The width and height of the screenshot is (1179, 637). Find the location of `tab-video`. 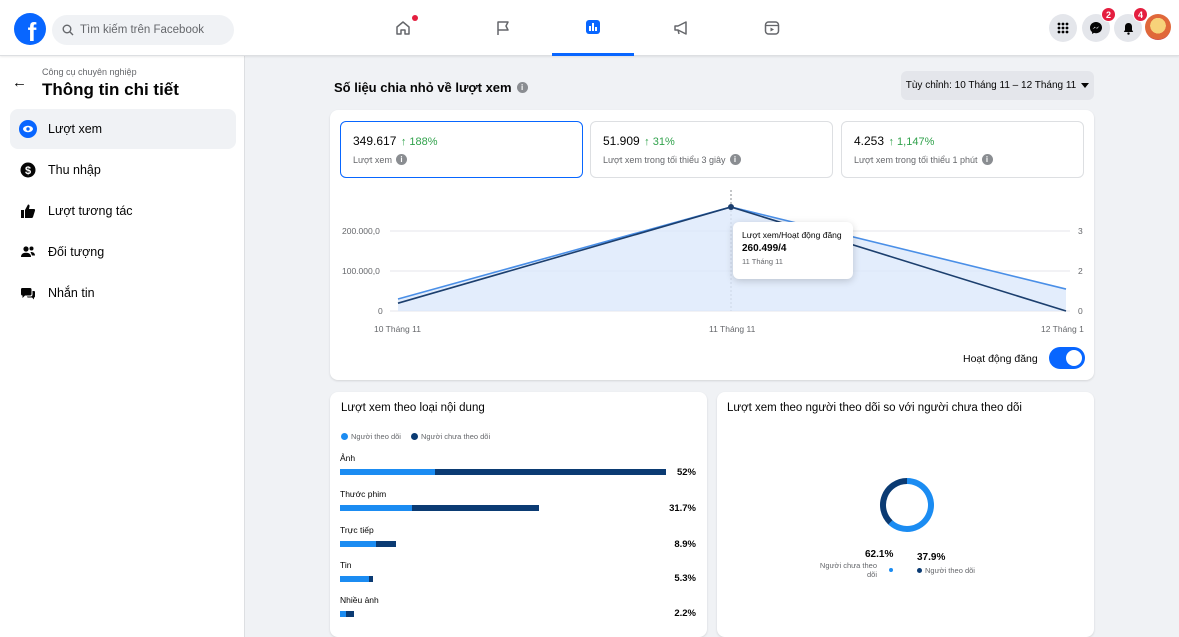

tab-video is located at coordinates (772, 28).